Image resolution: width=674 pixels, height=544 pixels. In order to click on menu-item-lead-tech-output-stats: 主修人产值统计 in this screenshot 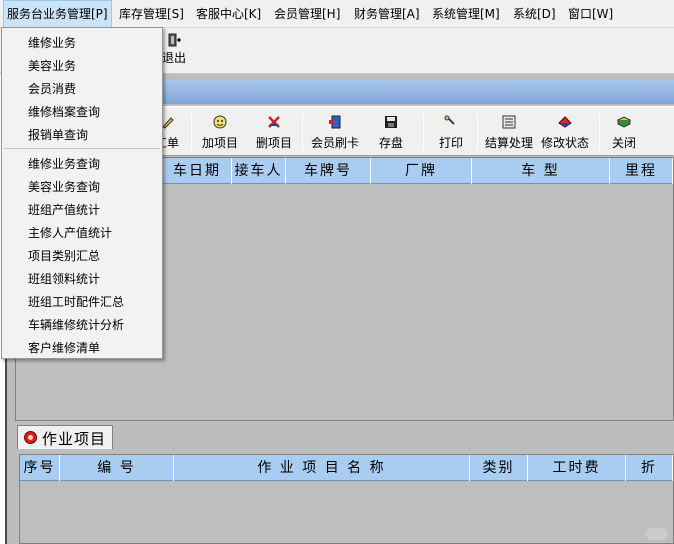, I will do `click(70, 232)`.